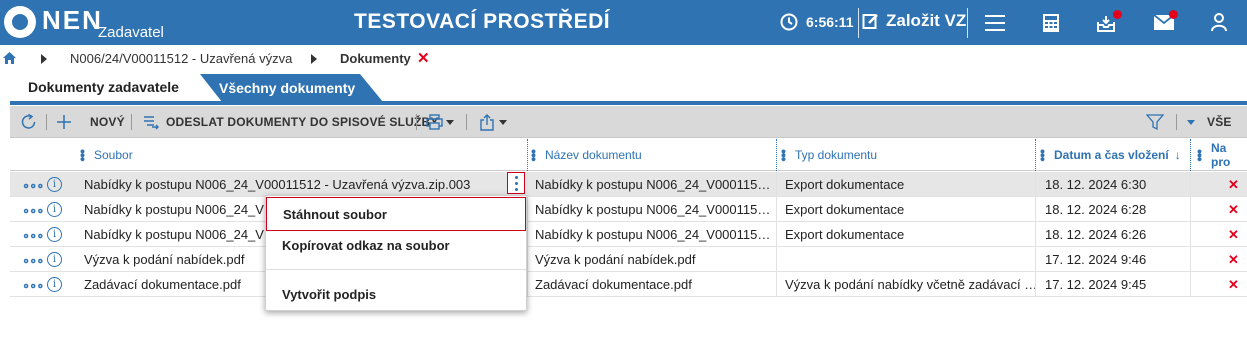  I want to click on send-to-registry-button: ODESLAT DOKUMENTY DO SPISOVÉ SLUŽBY, so click(291, 122).